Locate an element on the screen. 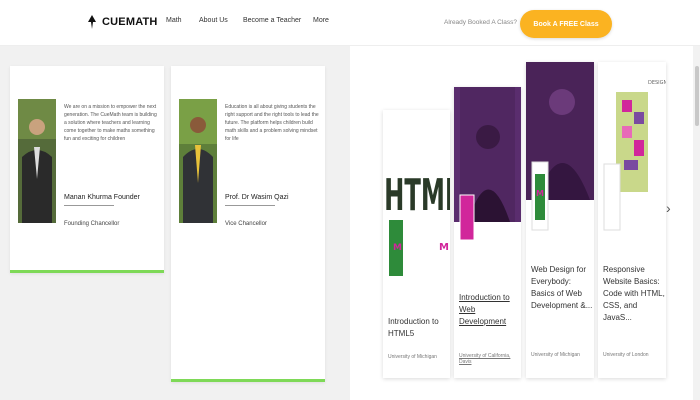 Image resolution: width=700 pixels, height=400 pixels. leader-role: Vice Chancellor is located at coordinates (246, 224).